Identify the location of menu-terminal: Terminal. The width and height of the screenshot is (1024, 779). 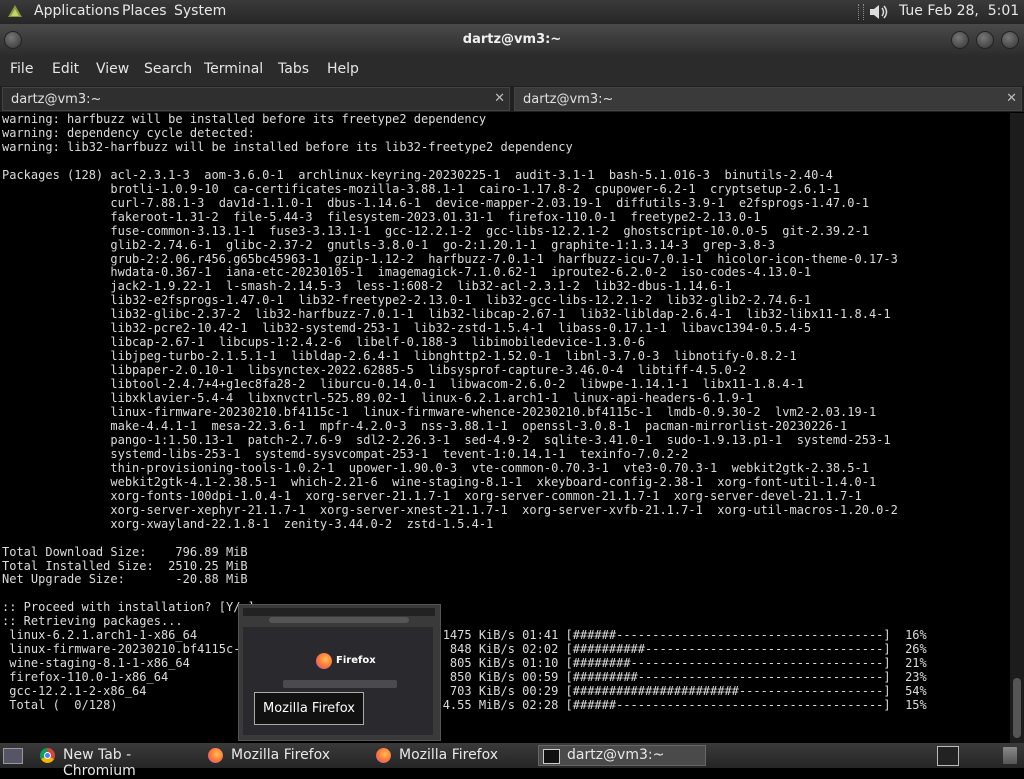
(233, 69).